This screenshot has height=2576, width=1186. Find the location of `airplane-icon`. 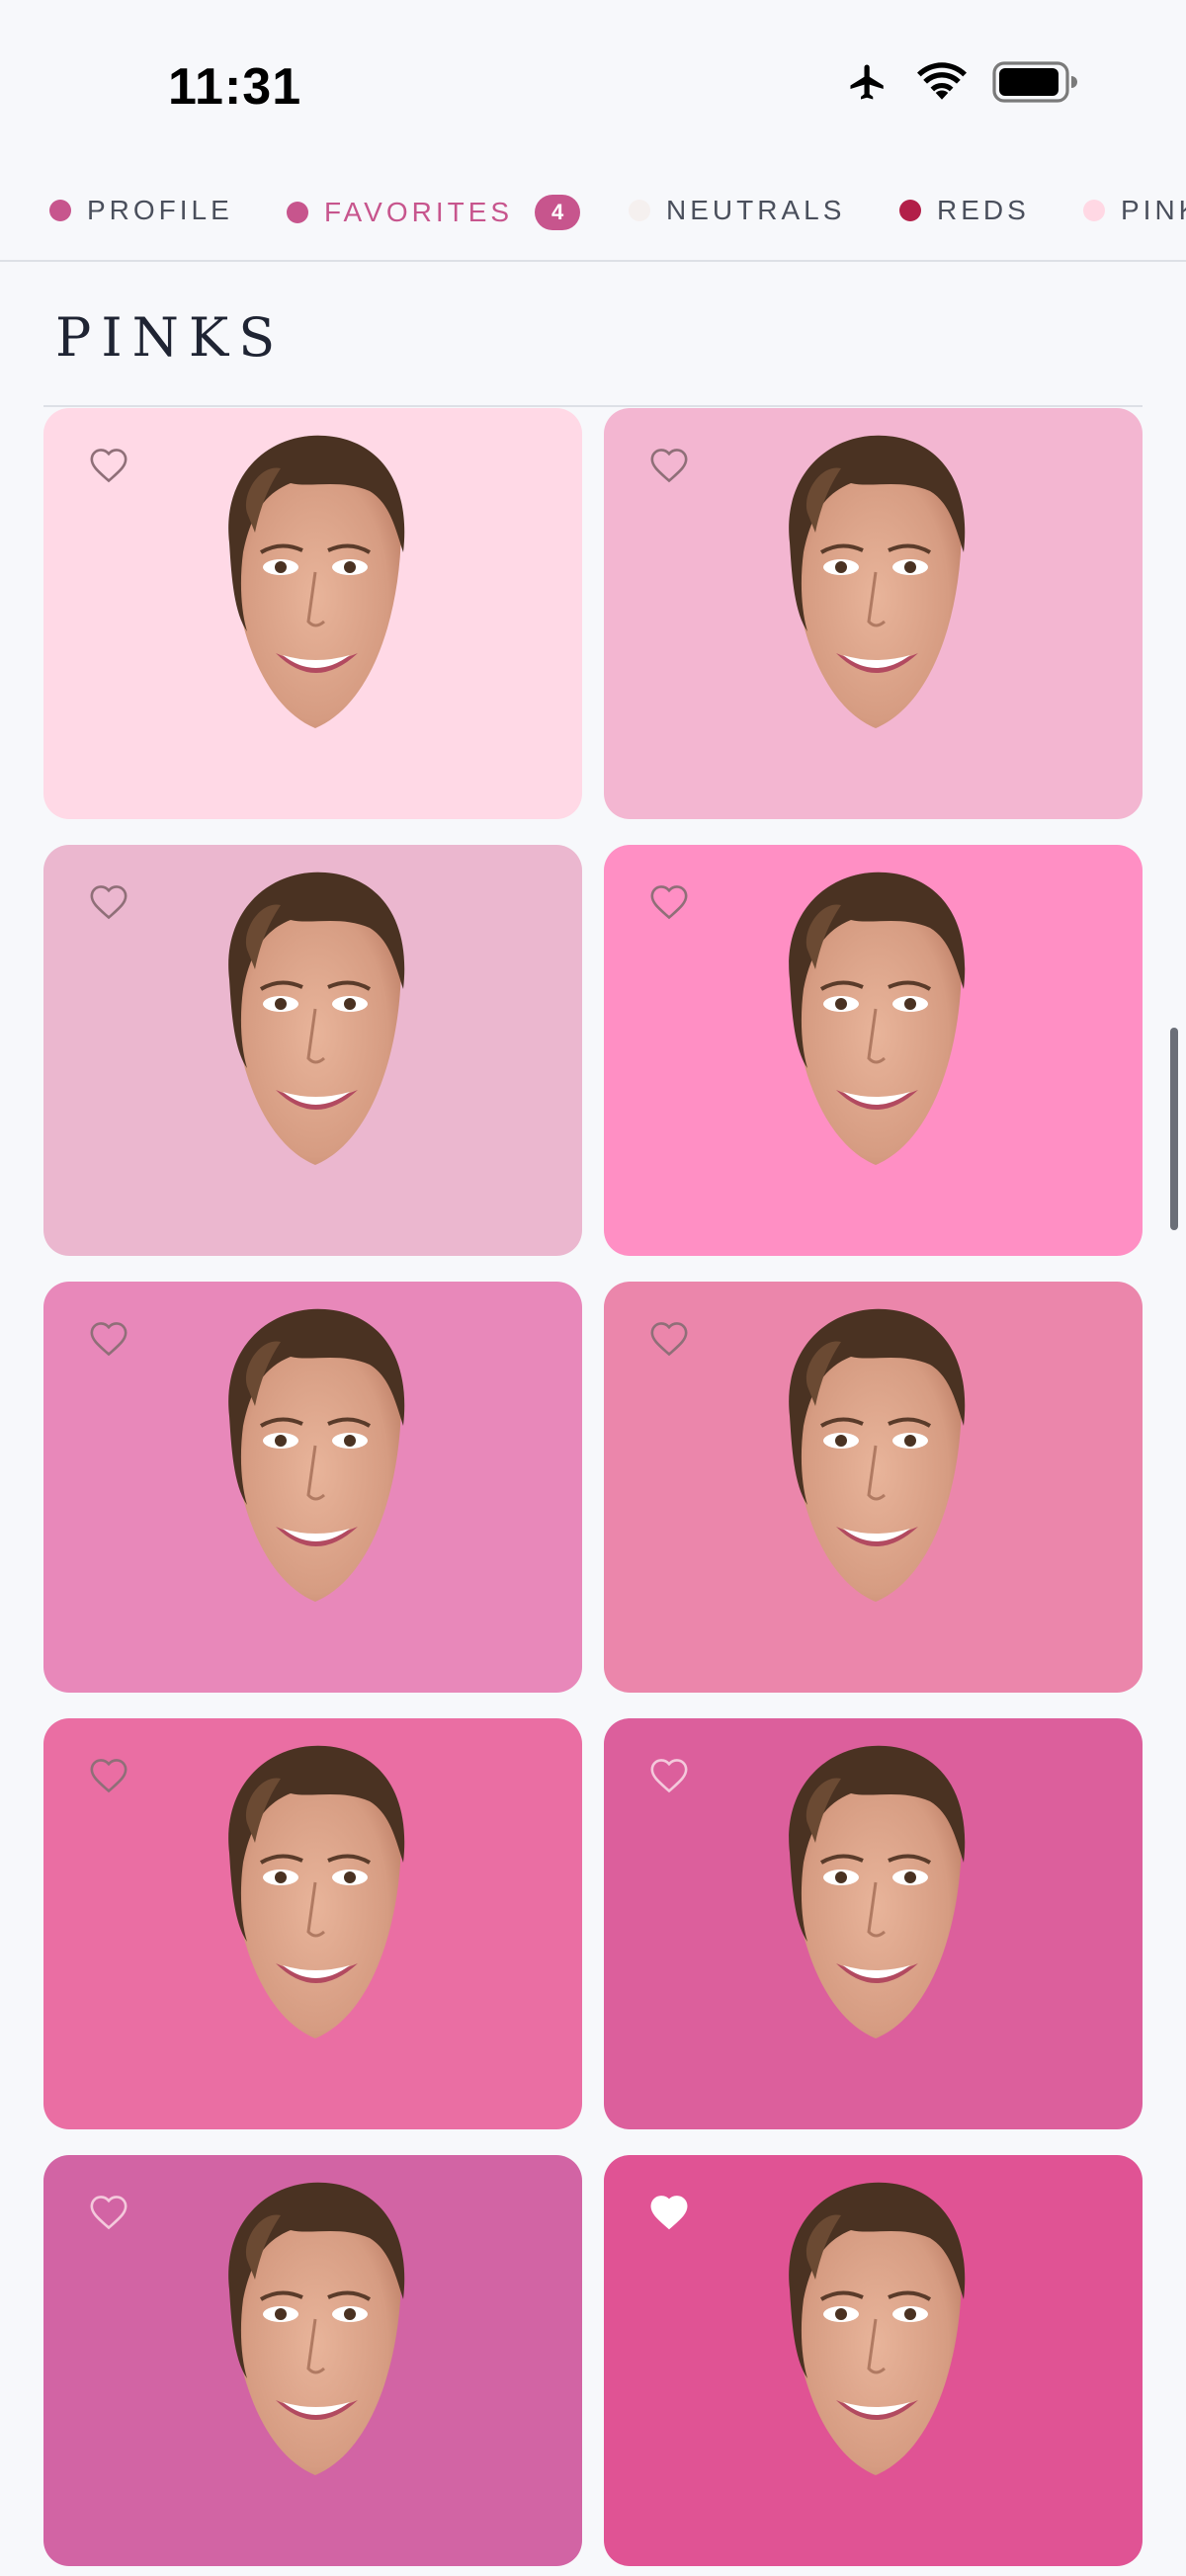

airplane-icon is located at coordinates (867, 82).